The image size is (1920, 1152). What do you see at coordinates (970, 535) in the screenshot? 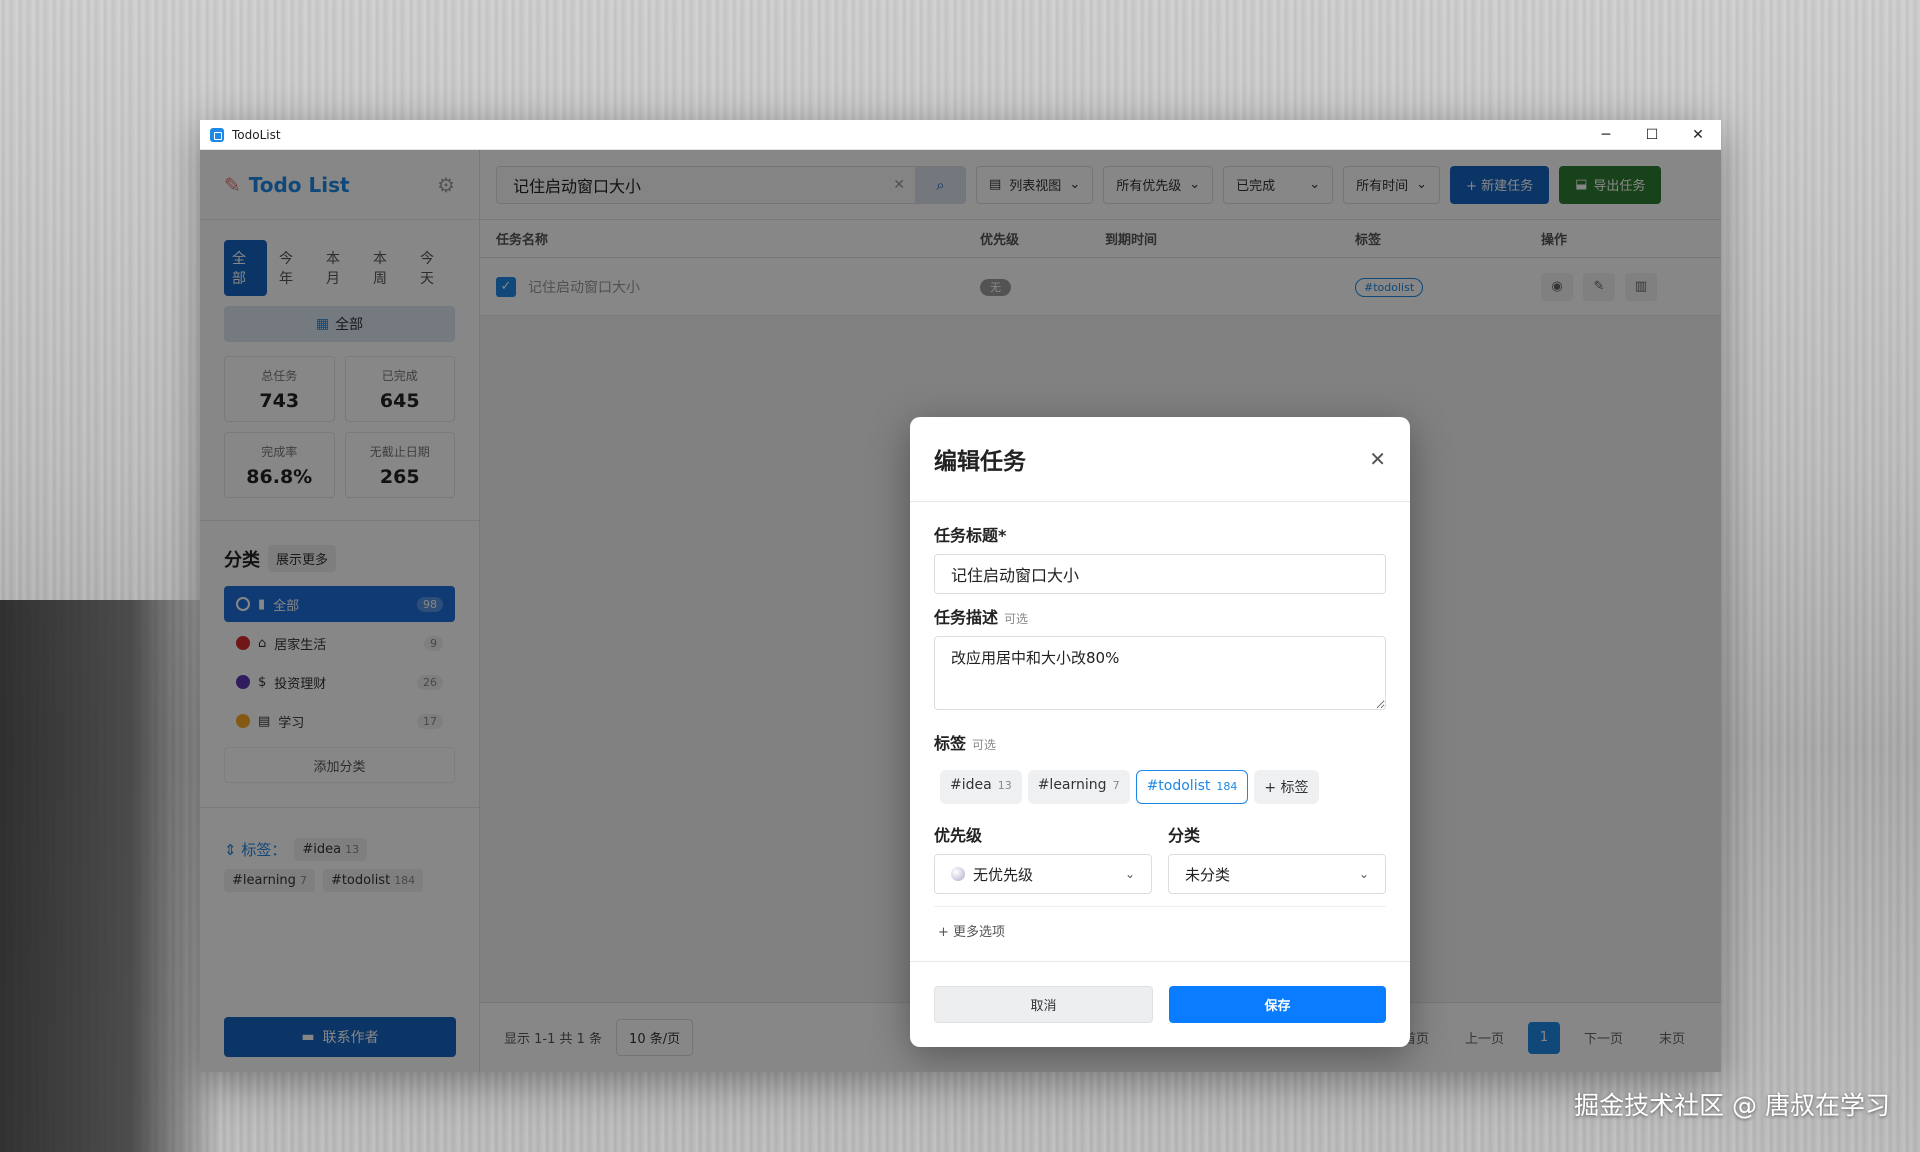
I see `title-label: 任务标题*` at bounding box center [970, 535].